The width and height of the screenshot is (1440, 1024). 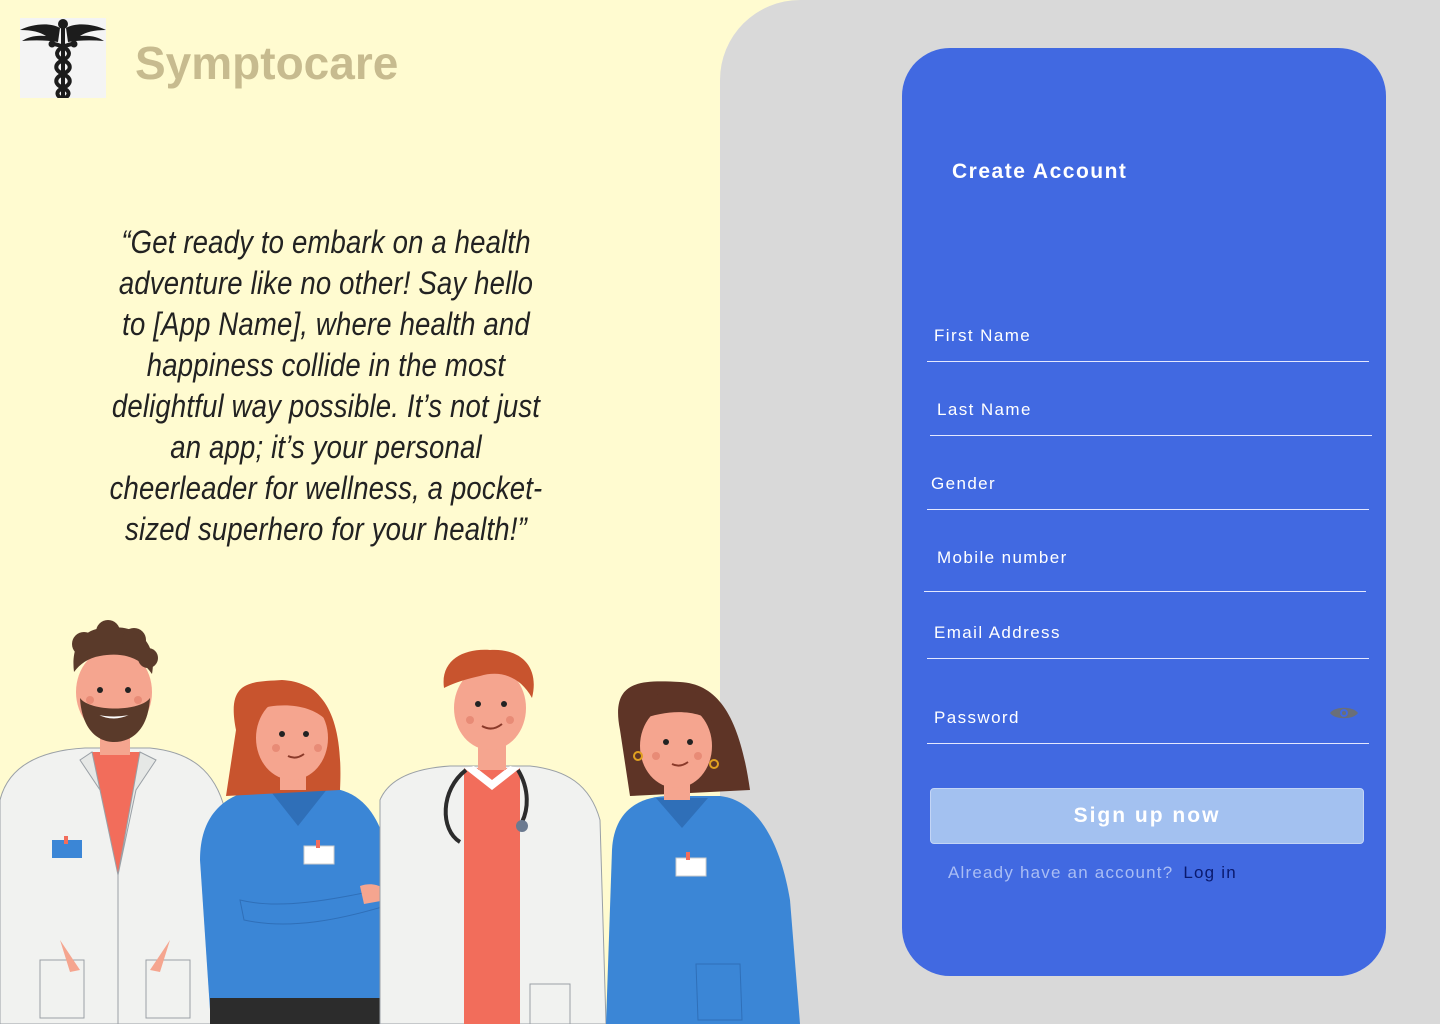 I want to click on gender-label: Gender, so click(x=964, y=483).